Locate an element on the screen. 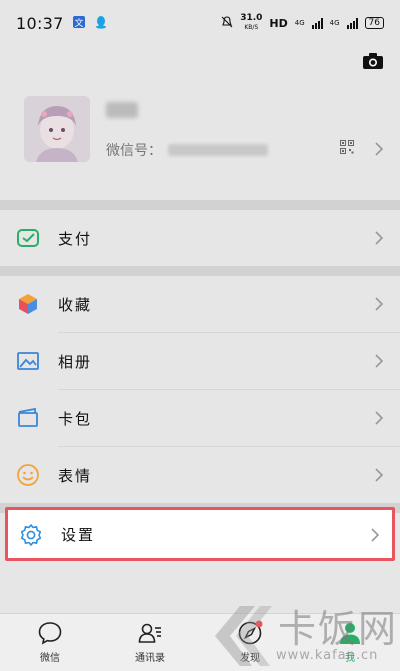 This screenshot has width=400, height=671. chat-bubble-icon is located at coordinates (50, 633).